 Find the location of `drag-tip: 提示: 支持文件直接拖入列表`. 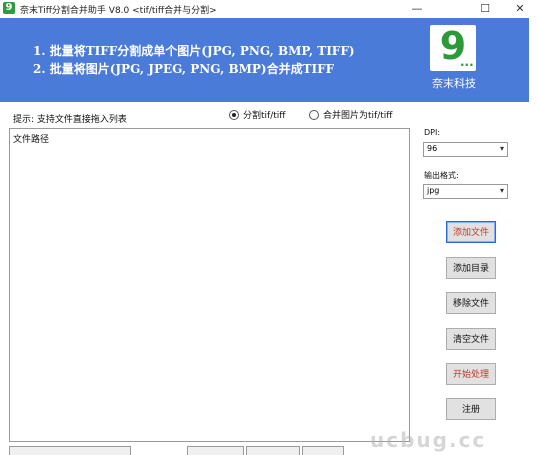

drag-tip: 提示: 支持文件直接拖入列表 is located at coordinates (70, 120).